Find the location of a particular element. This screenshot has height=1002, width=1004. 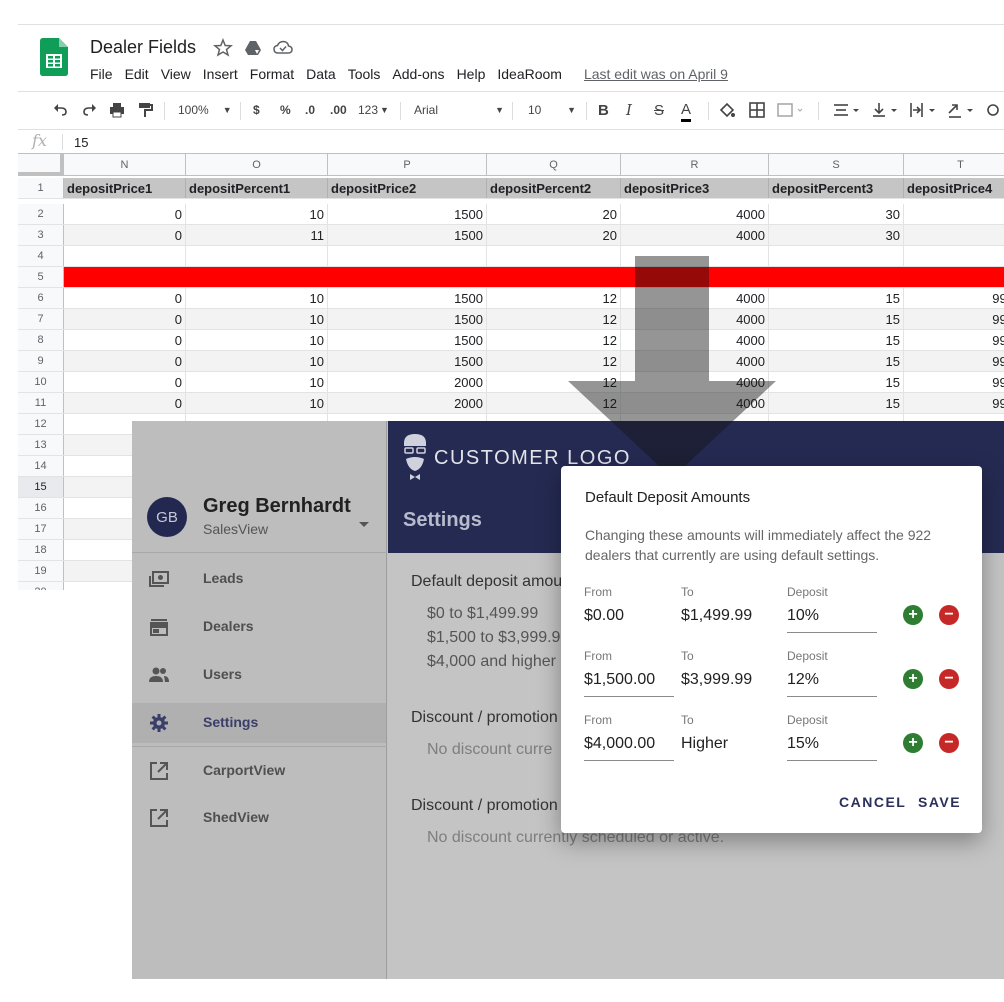

deposit-input: 15% is located at coordinates (832, 744).